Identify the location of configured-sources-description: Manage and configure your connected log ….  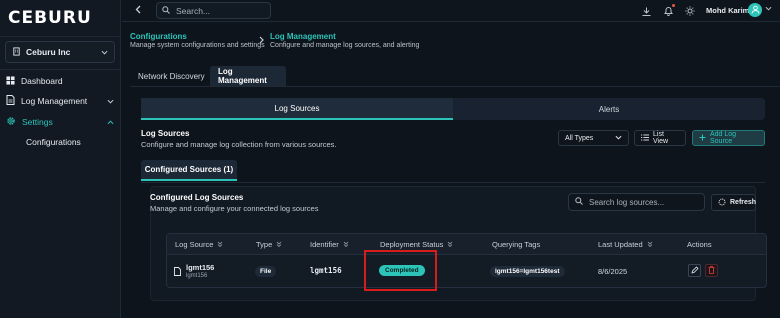
(234, 208).